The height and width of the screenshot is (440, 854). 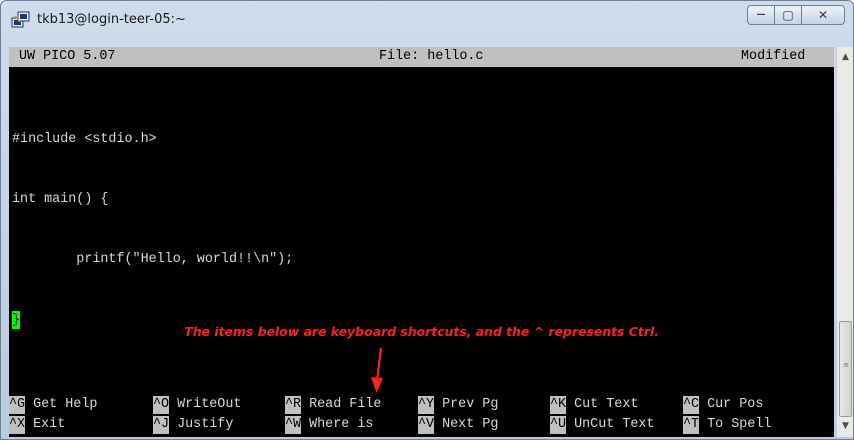 I want to click on shortcut-key: ^X, so click(x=17, y=425).